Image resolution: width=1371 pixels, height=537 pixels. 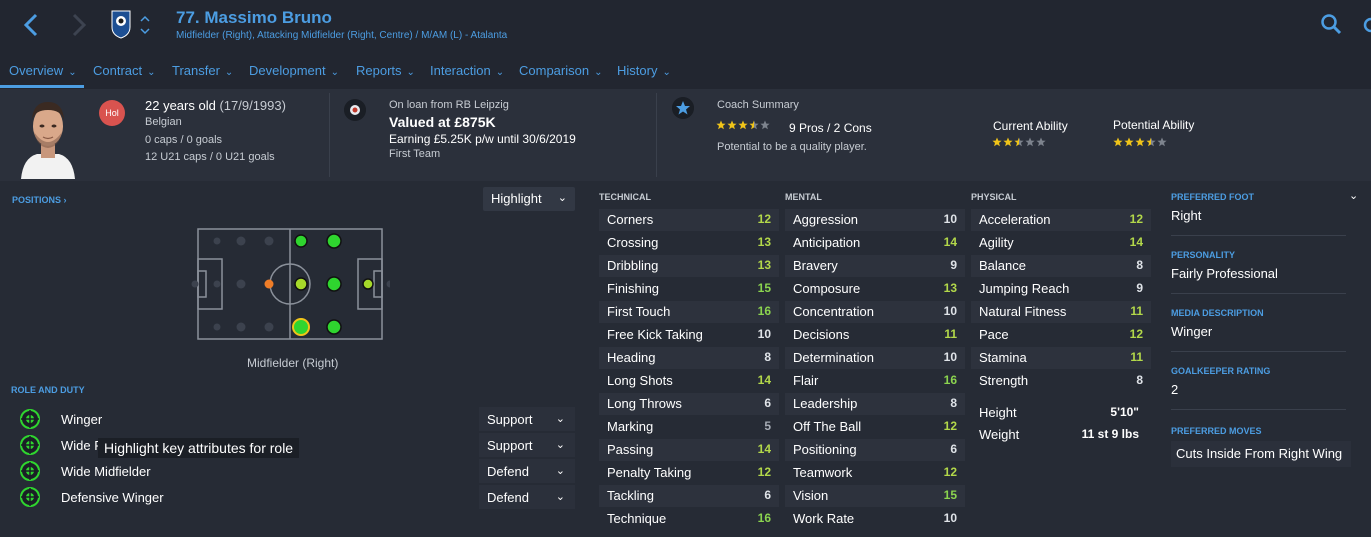 What do you see at coordinates (655, 334) in the screenshot?
I see `attribute-name: Free Kick Taking` at bounding box center [655, 334].